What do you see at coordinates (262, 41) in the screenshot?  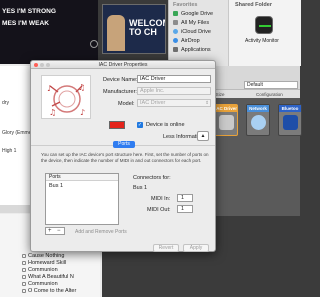 I see `activity-monitor-label: Activity Monitor` at bounding box center [262, 41].